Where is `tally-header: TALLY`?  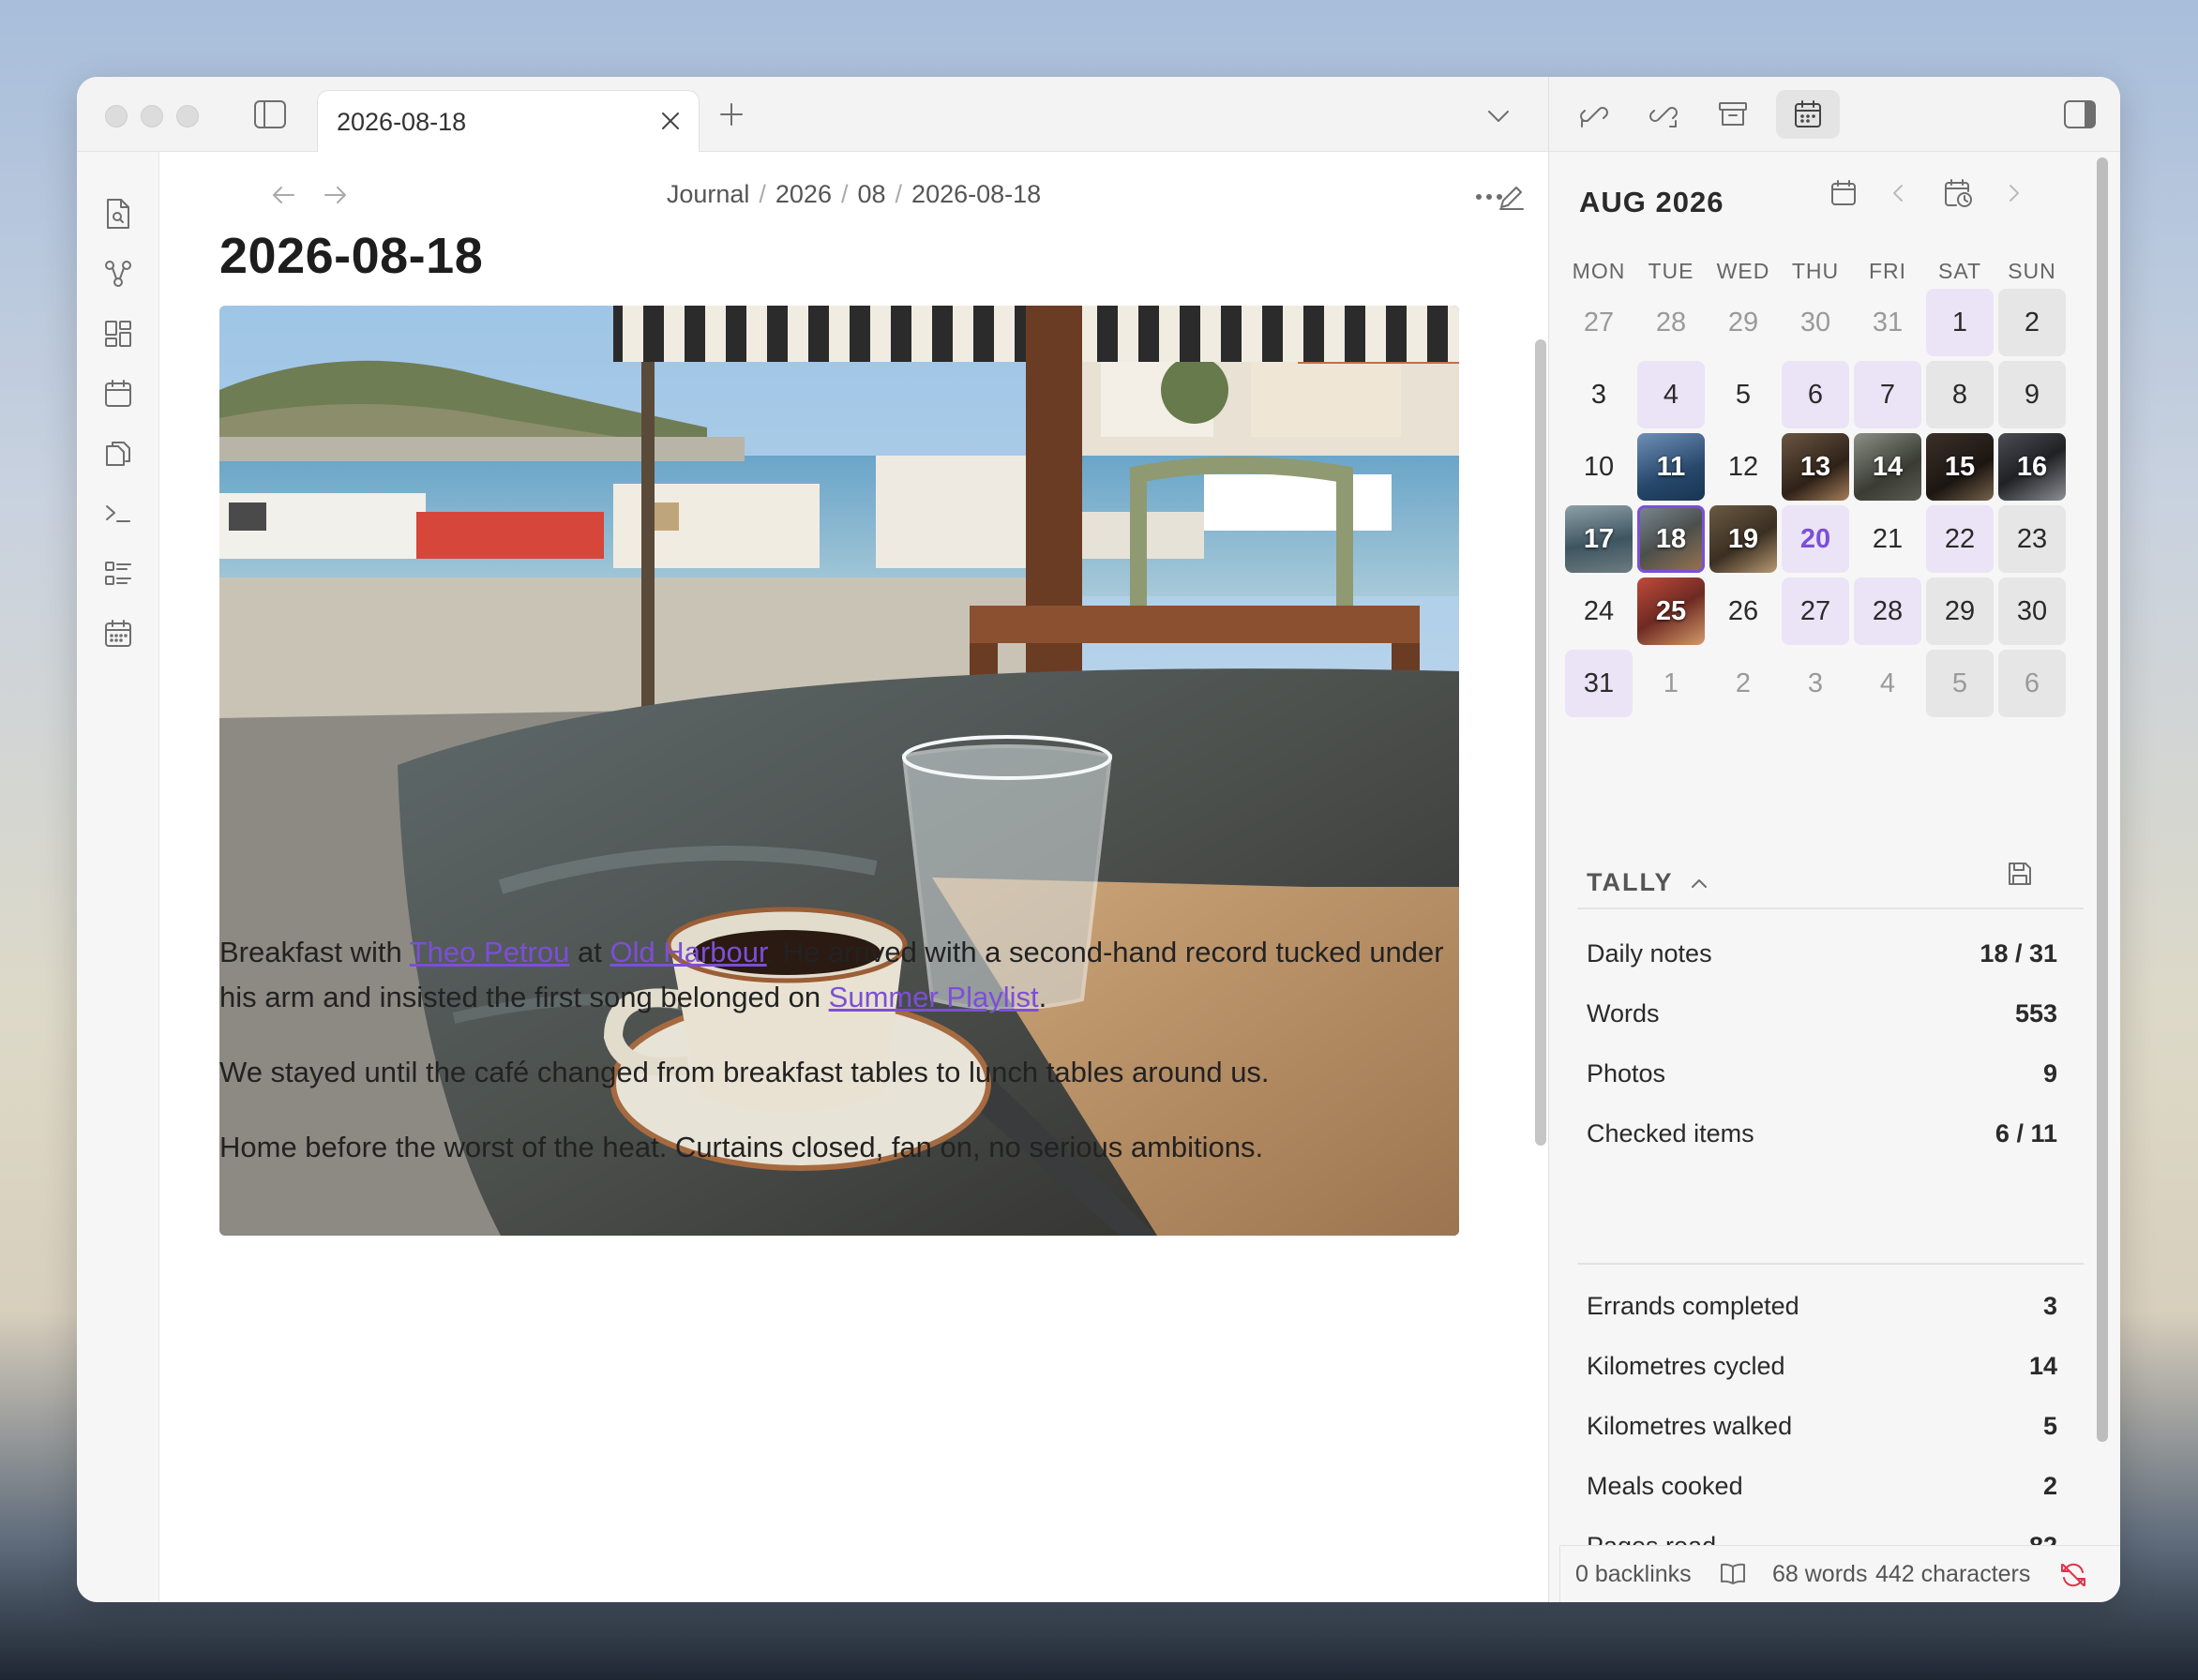 tally-header: TALLY is located at coordinates (1647, 882).